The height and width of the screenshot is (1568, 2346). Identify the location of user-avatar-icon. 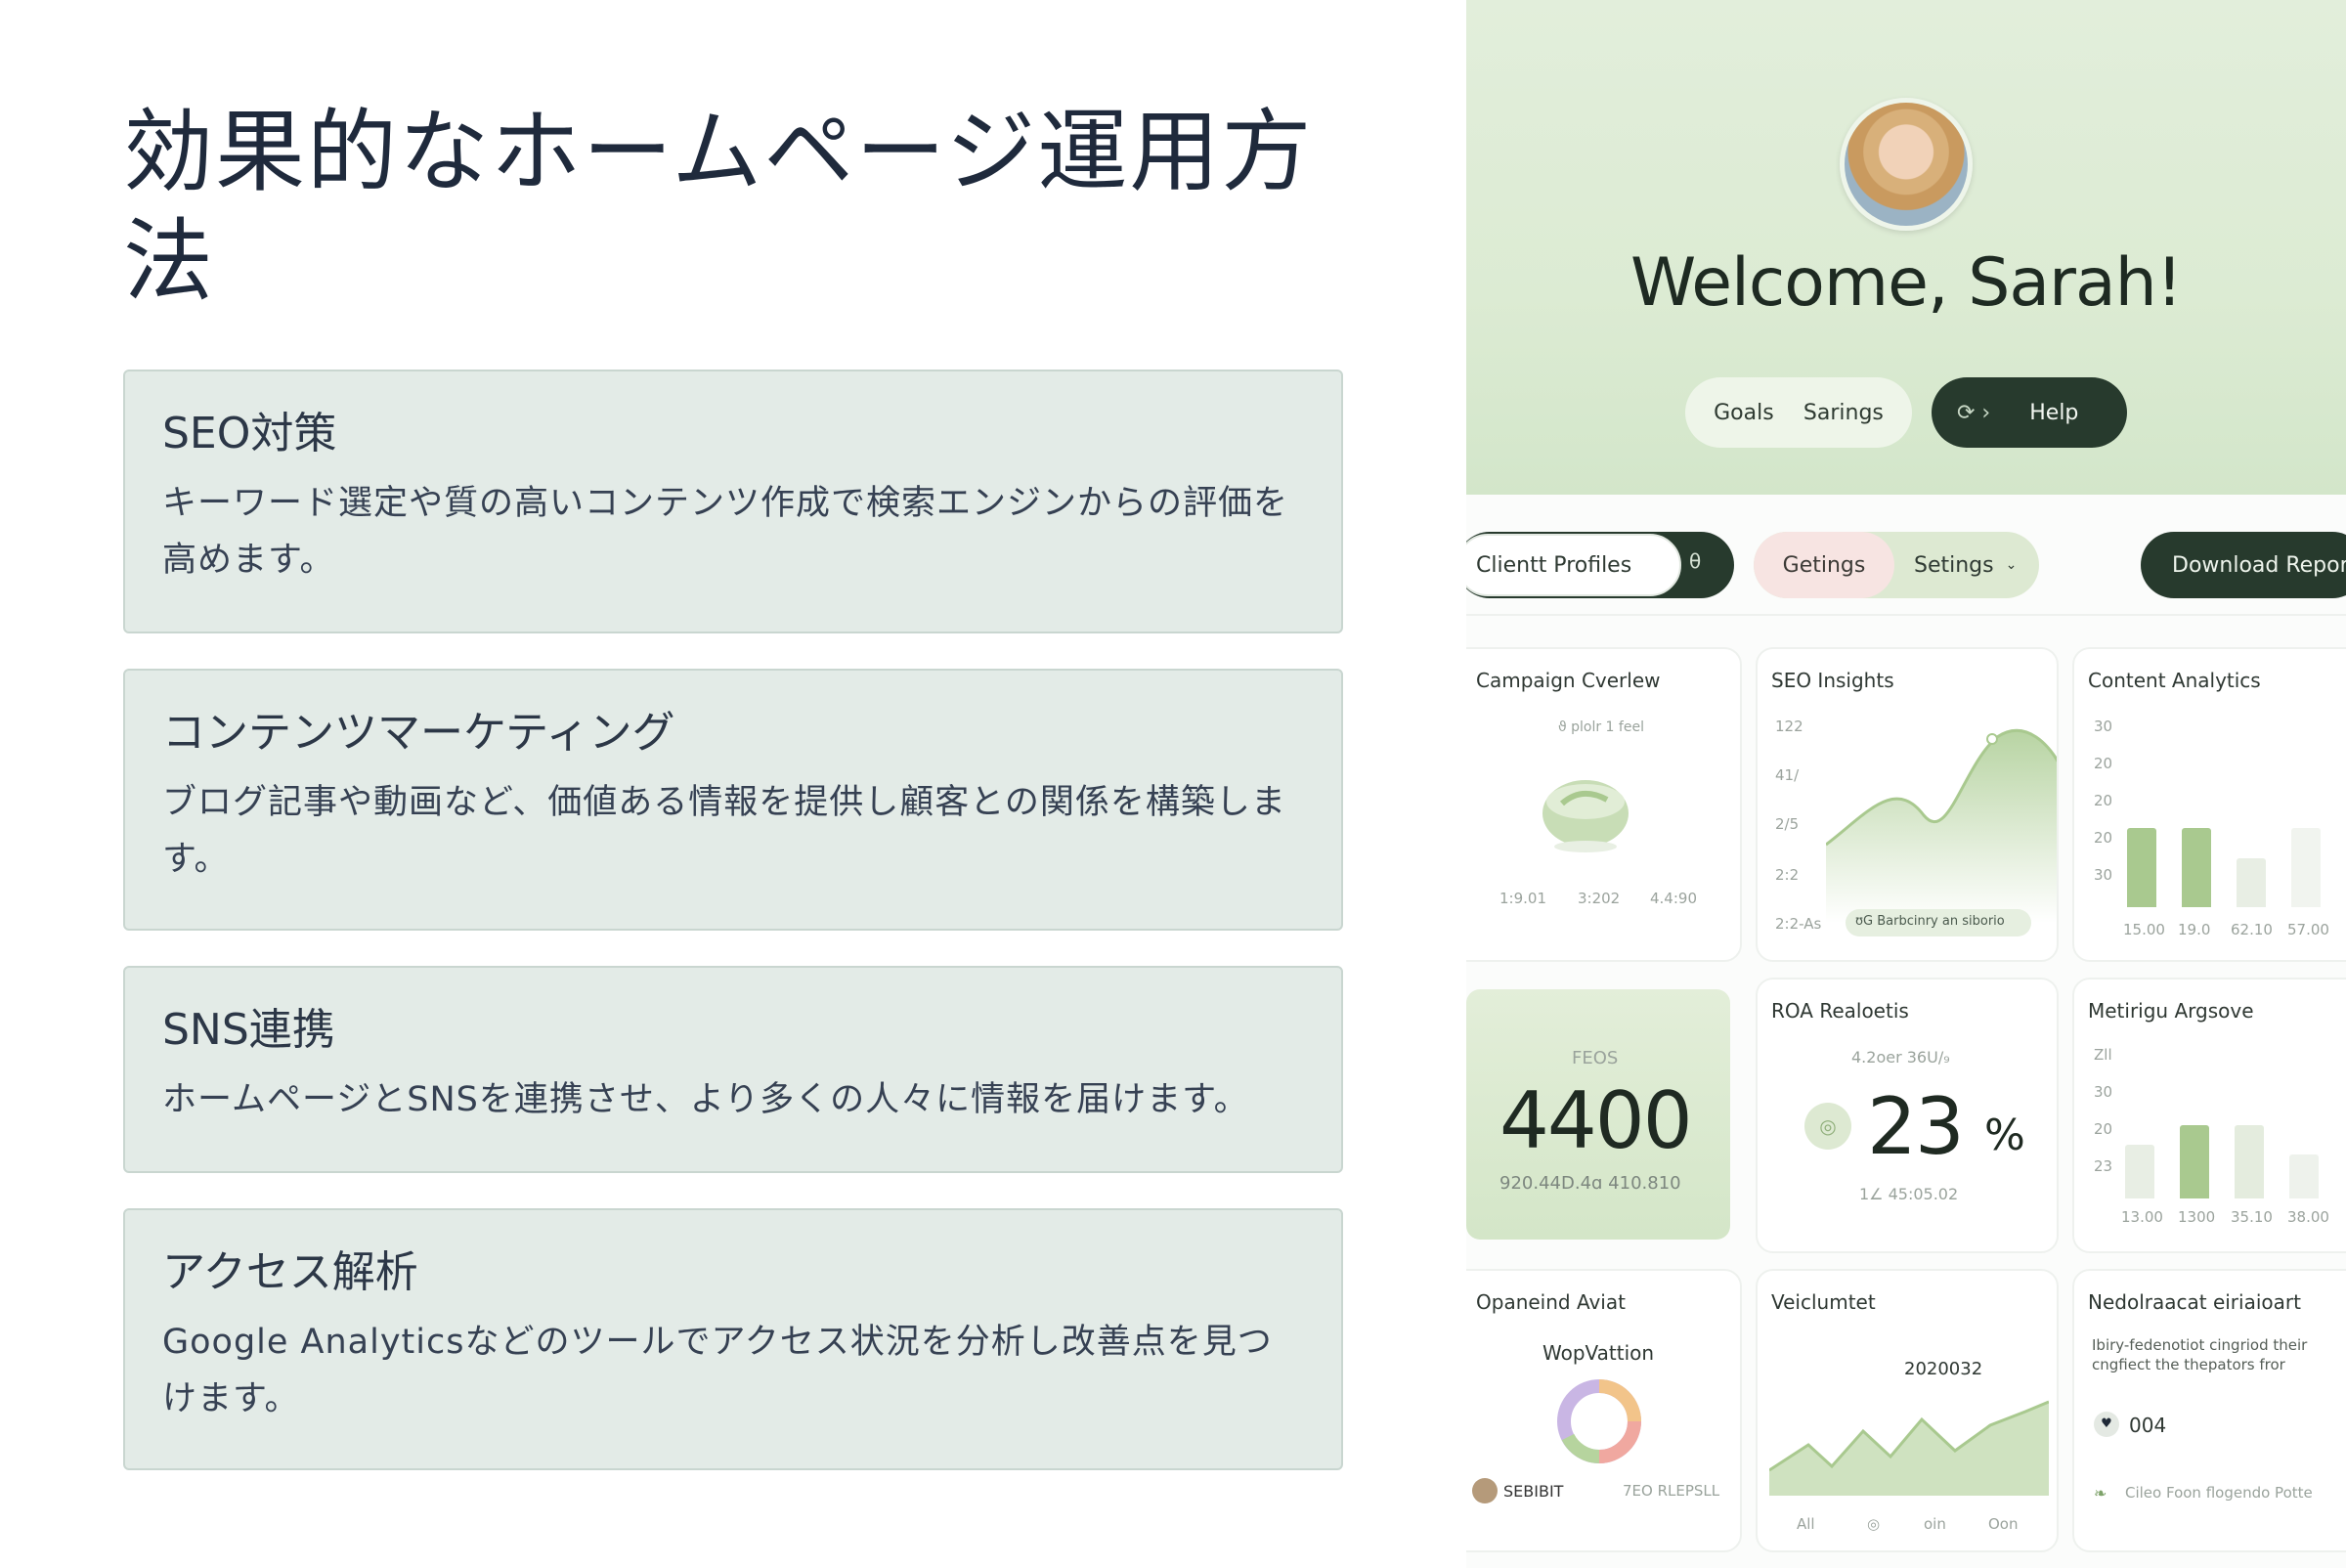
(1485, 1490).